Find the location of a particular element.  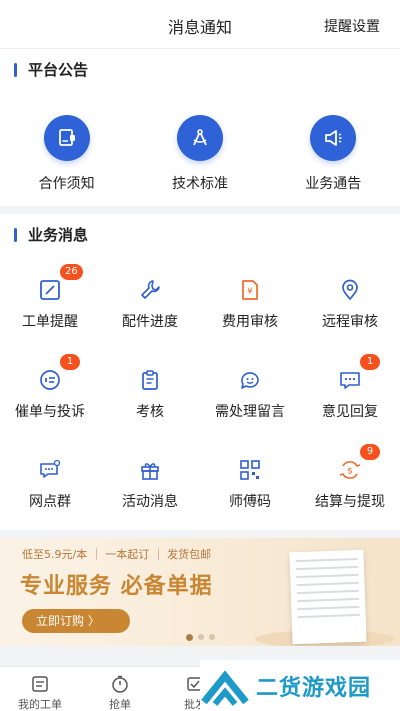

grid-item-label: 意见回复 is located at coordinates (350, 412).